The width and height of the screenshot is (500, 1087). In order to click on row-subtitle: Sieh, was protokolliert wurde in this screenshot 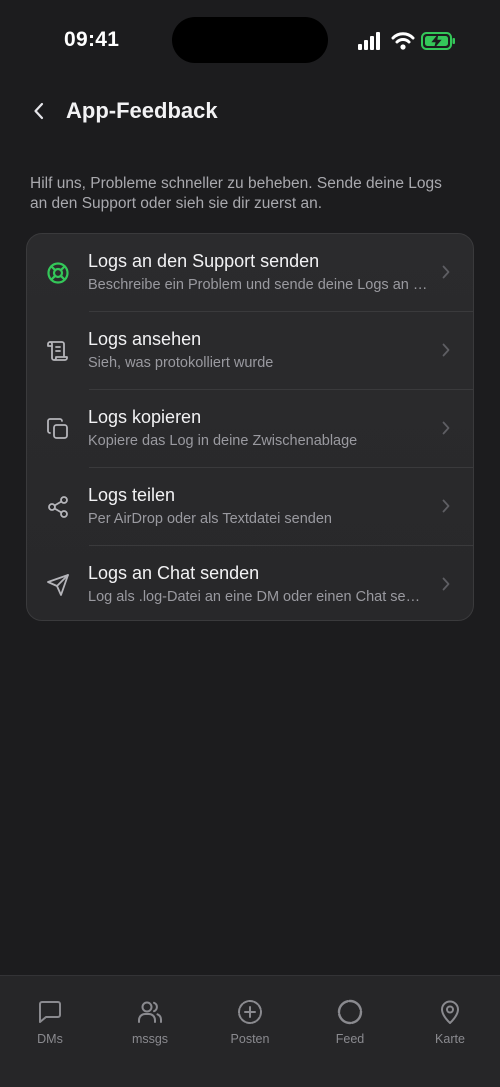, I will do `click(181, 363)`.